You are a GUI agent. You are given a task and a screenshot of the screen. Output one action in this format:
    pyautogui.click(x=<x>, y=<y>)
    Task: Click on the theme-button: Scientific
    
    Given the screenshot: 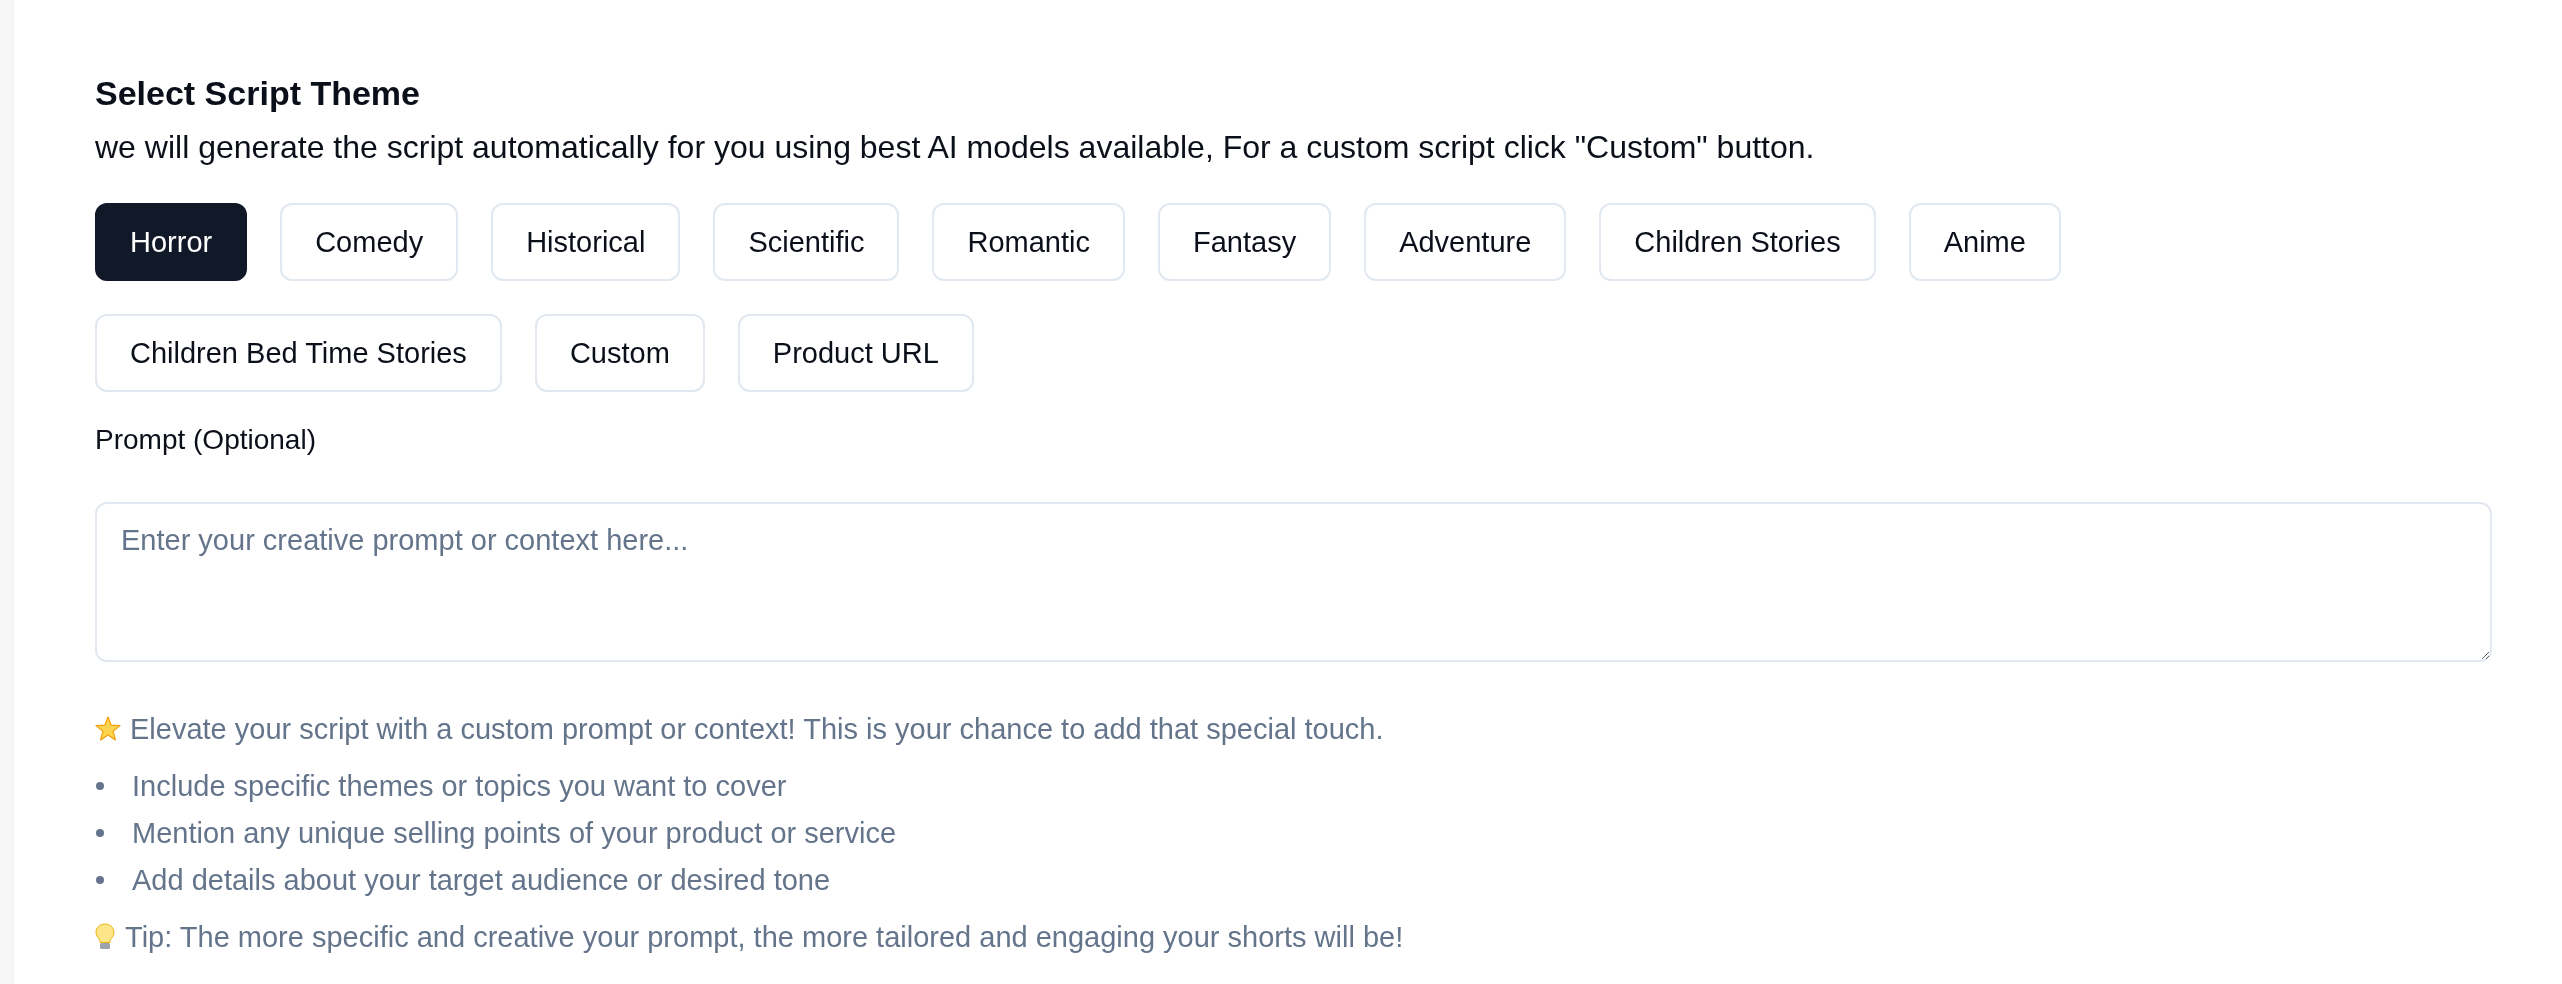 What is the action you would take?
    pyautogui.click(x=806, y=242)
    